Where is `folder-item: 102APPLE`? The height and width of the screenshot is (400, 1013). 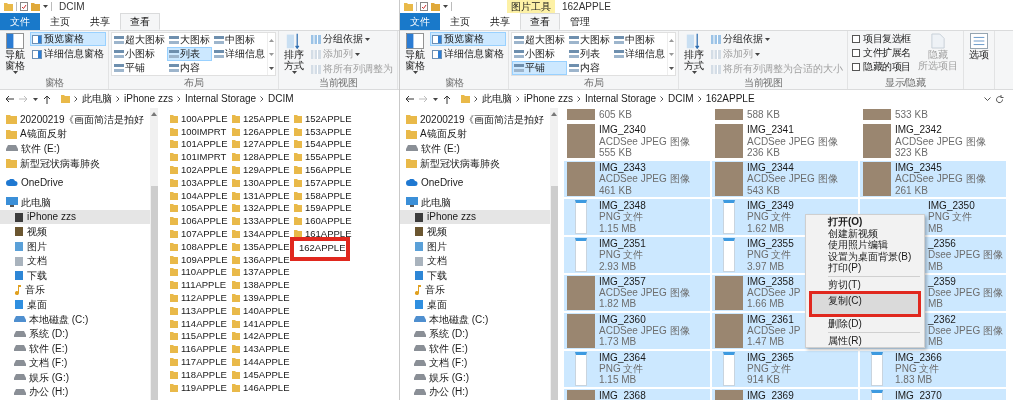
folder-item: 102APPLE is located at coordinates (199, 169).